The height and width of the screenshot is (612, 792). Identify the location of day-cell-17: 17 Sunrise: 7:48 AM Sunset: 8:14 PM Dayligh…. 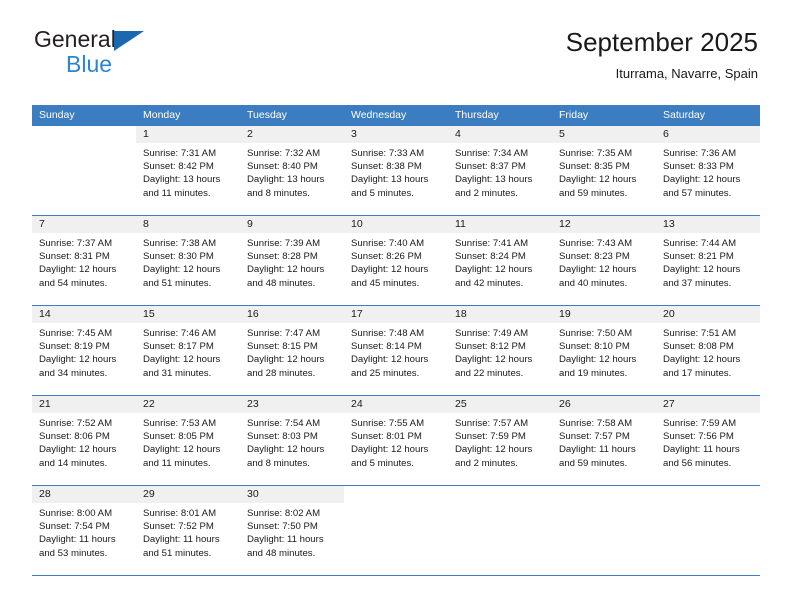
(396, 350).